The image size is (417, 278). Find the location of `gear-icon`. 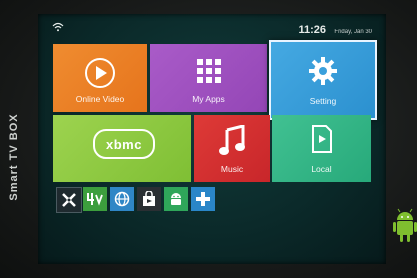

gear-icon is located at coordinates (323, 71).